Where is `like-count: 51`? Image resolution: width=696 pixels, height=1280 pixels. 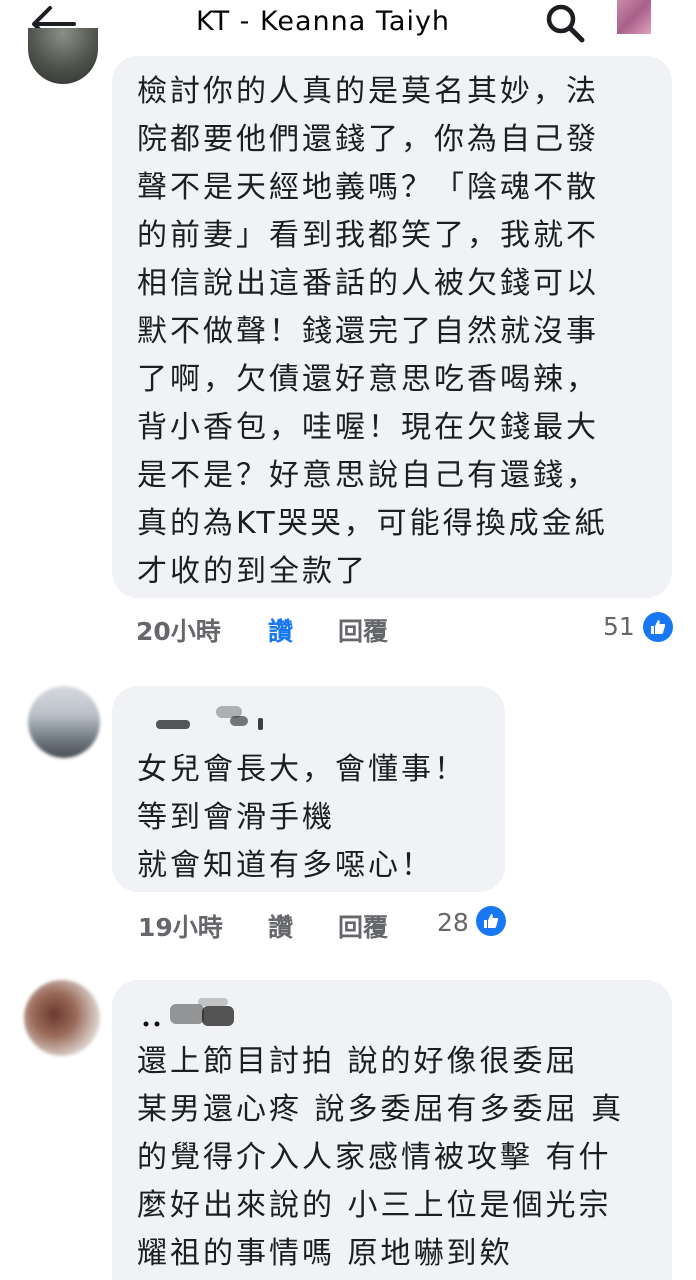 like-count: 51 is located at coordinates (619, 626).